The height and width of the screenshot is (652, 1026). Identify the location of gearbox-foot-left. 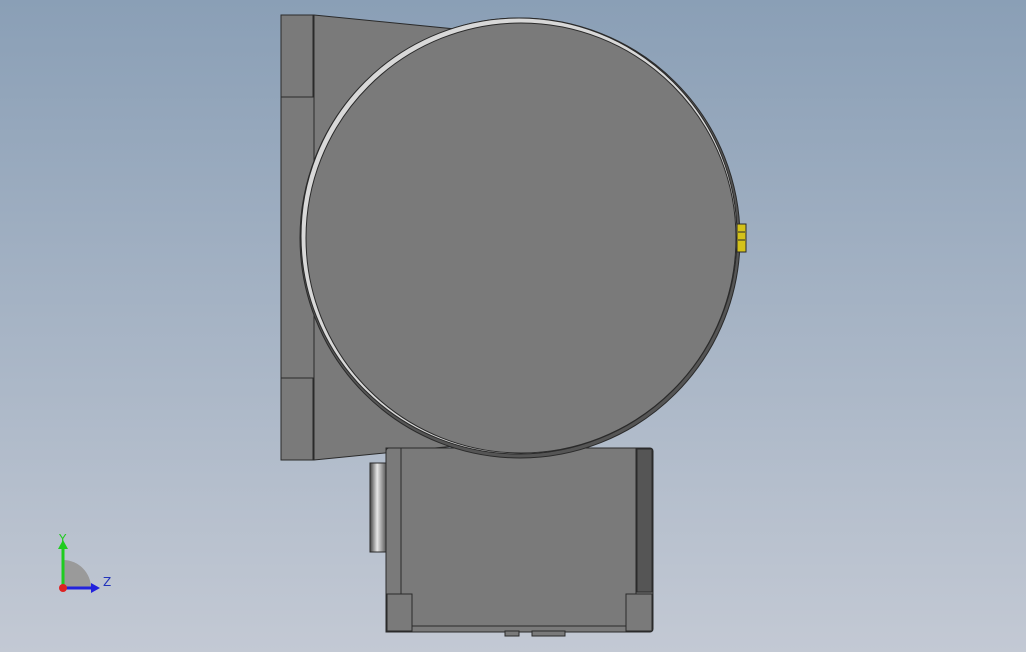
(399, 612).